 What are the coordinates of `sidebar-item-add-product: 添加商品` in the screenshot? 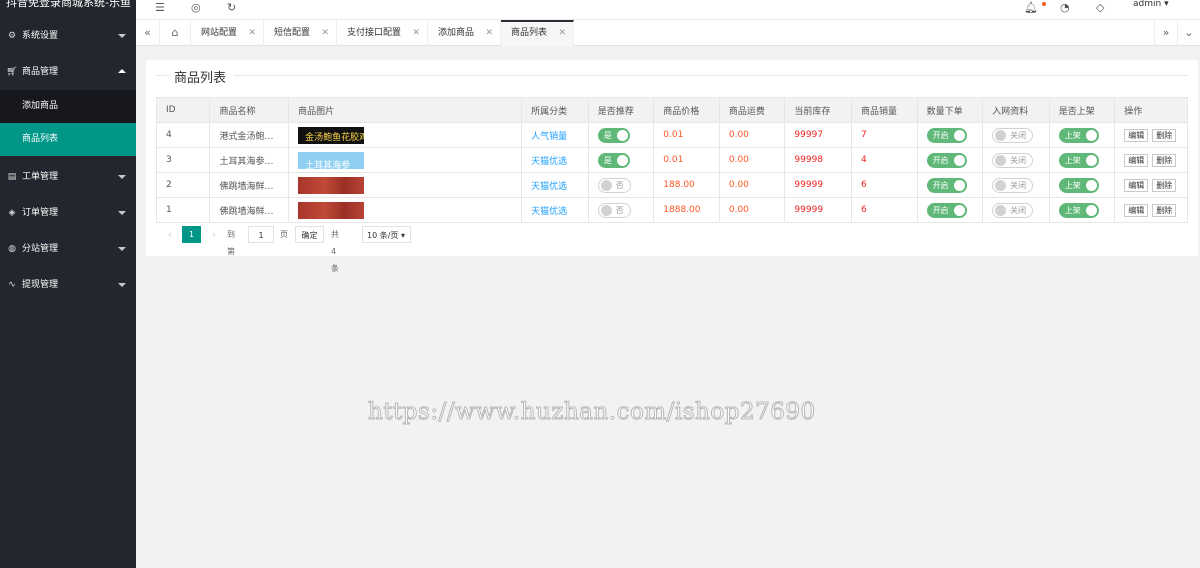 It's located at (68, 106).